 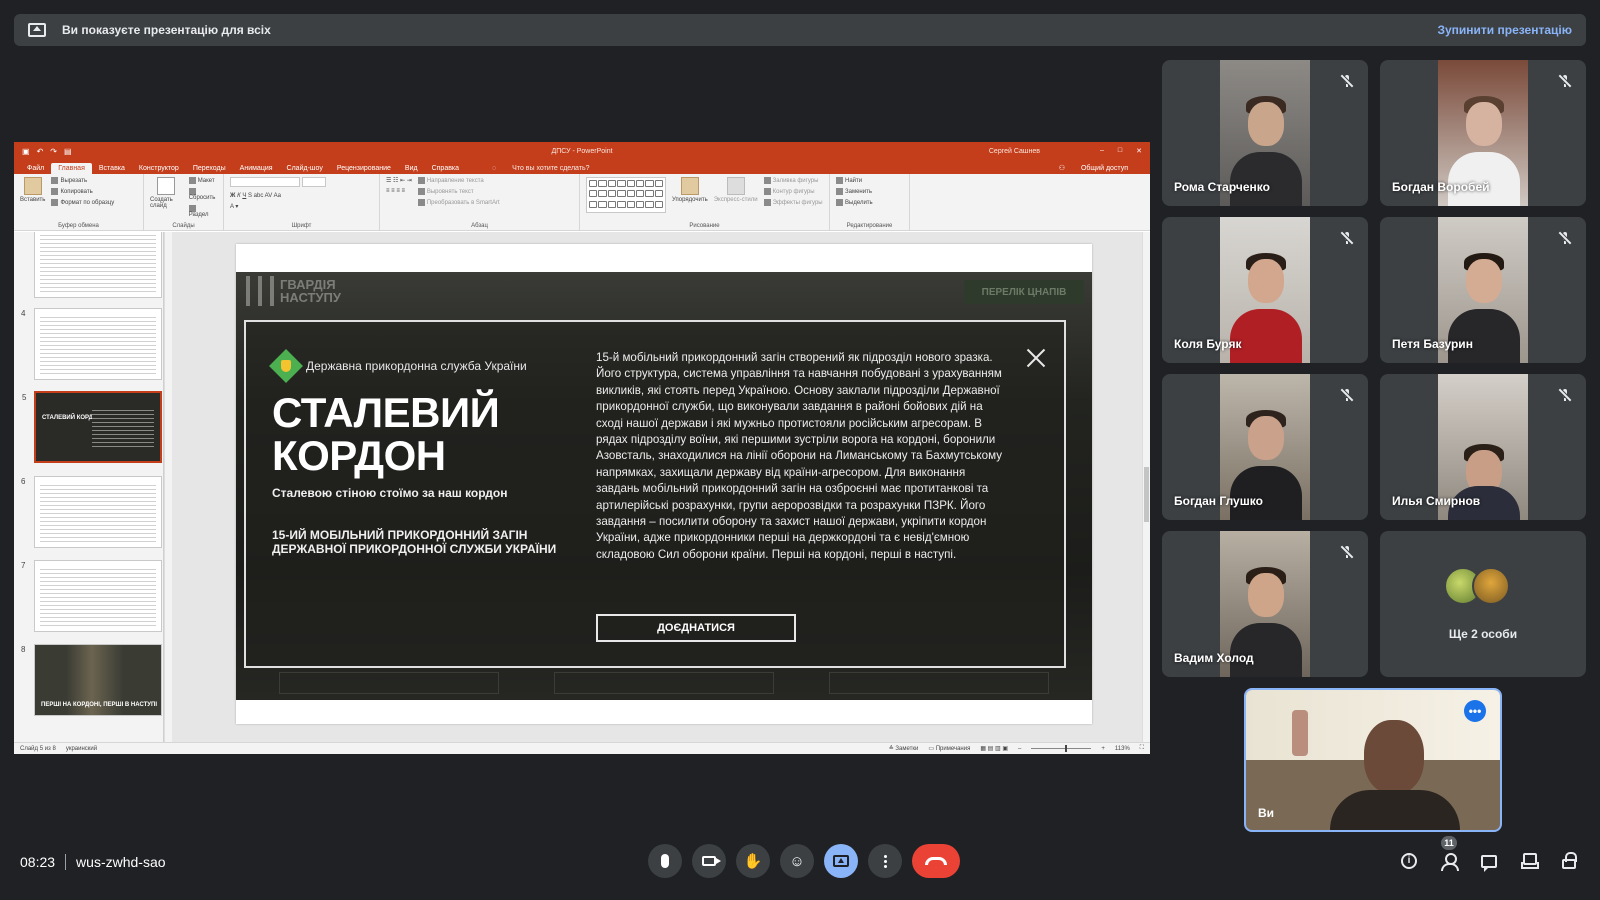 What do you see at coordinates (91, 512) in the screenshot?
I see `slide-thumbnail-6: 6` at bounding box center [91, 512].